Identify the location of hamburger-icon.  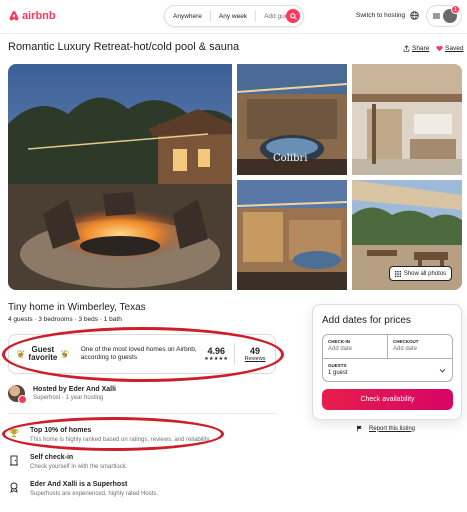
(436, 16).